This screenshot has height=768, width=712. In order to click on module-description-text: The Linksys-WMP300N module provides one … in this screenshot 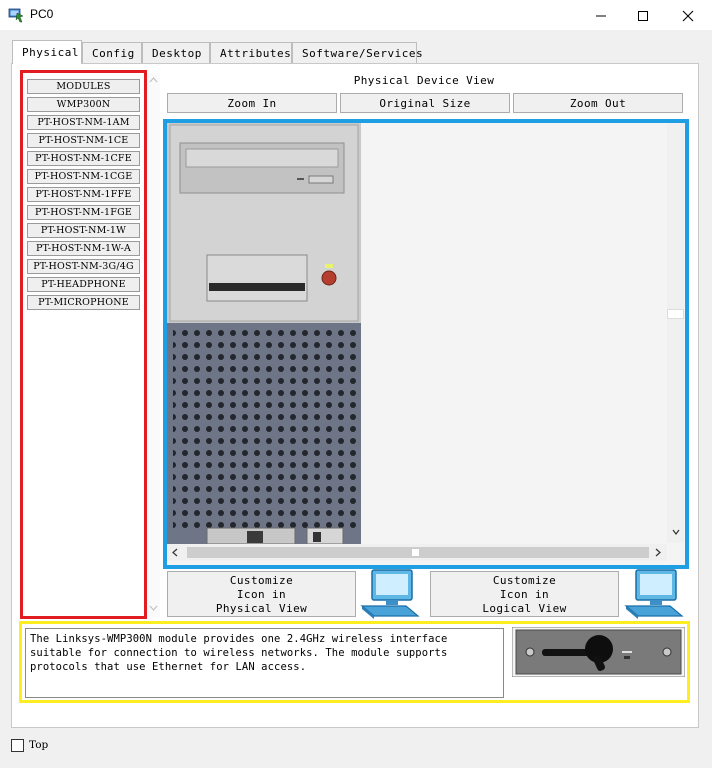, I will do `click(264, 663)`.